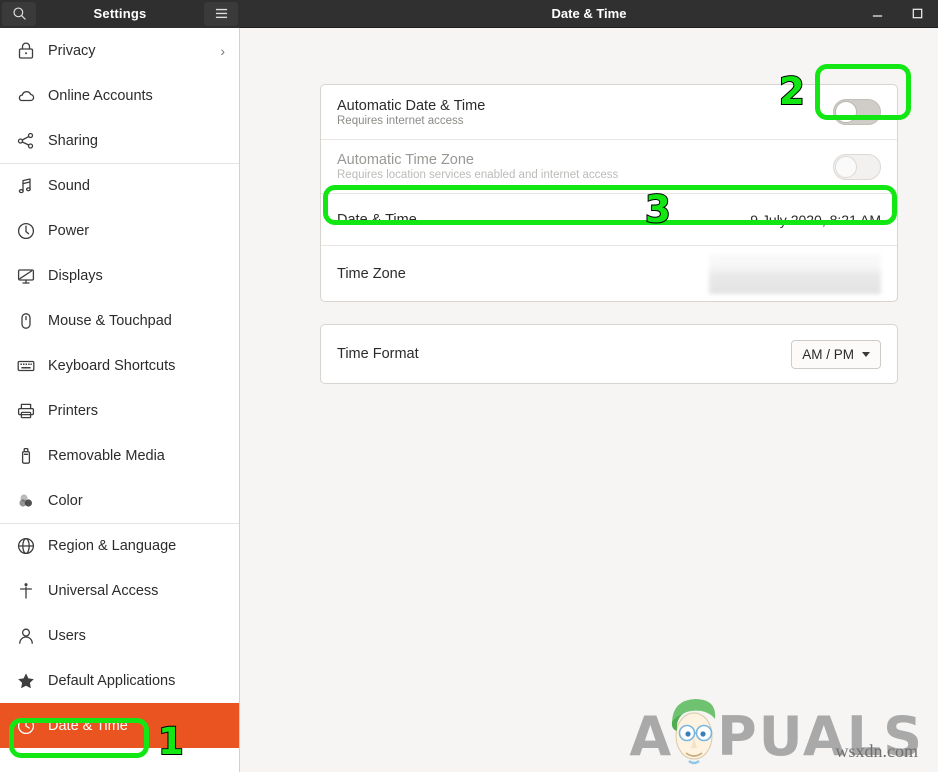 The image size is (938, 772). I want to click on panel-gap, so click(609, 313).